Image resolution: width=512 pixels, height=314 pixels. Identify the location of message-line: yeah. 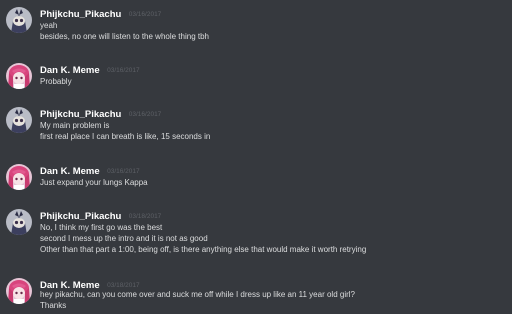
(49, 25).